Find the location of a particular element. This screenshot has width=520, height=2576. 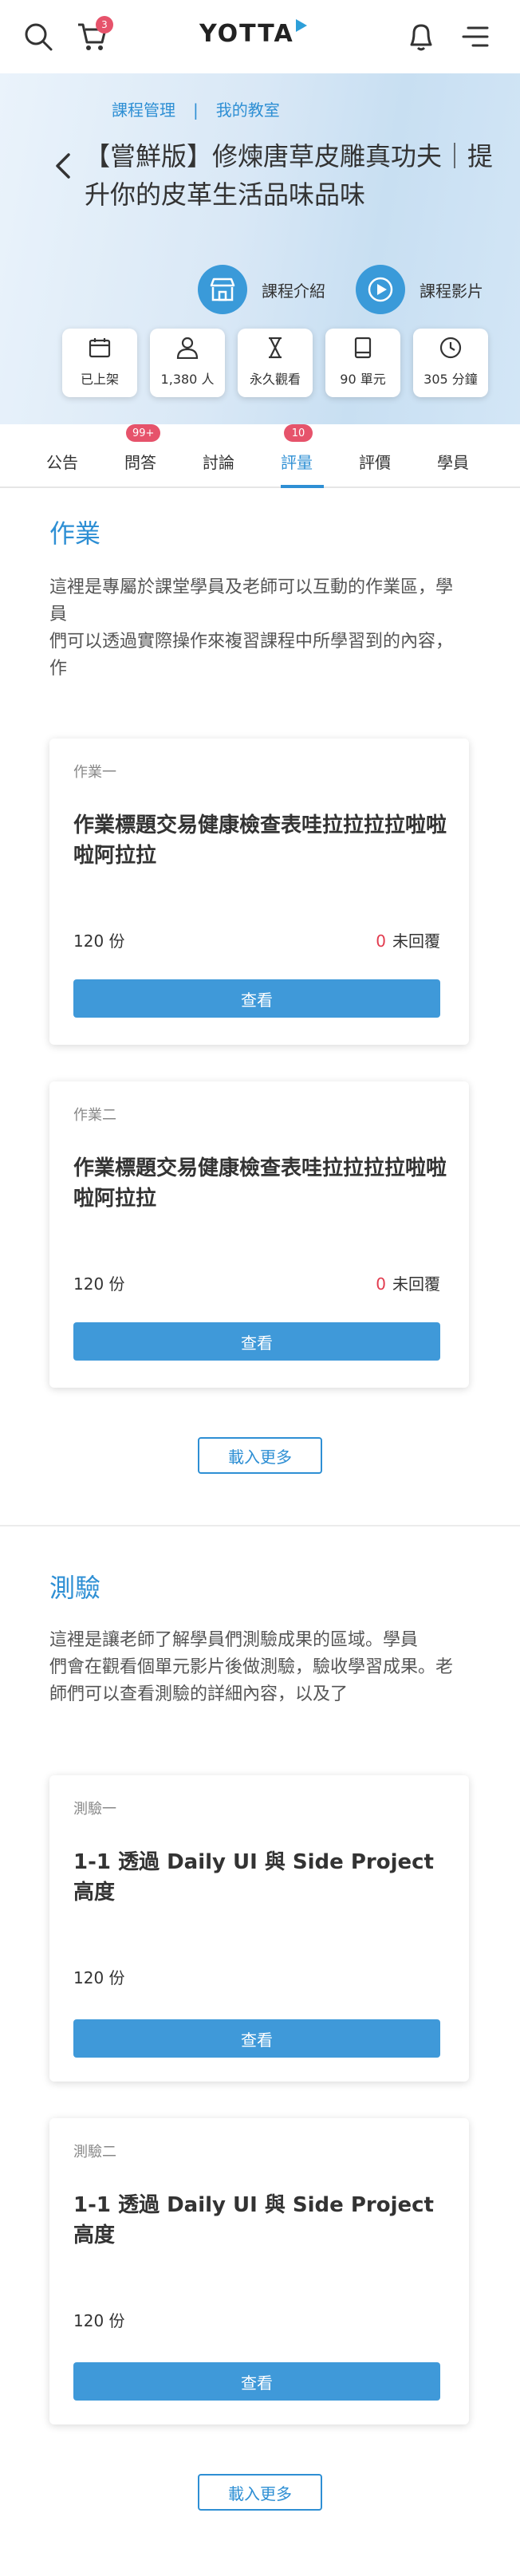

stat-access-label: 永久觀看 is located at coordinates (275, 379).